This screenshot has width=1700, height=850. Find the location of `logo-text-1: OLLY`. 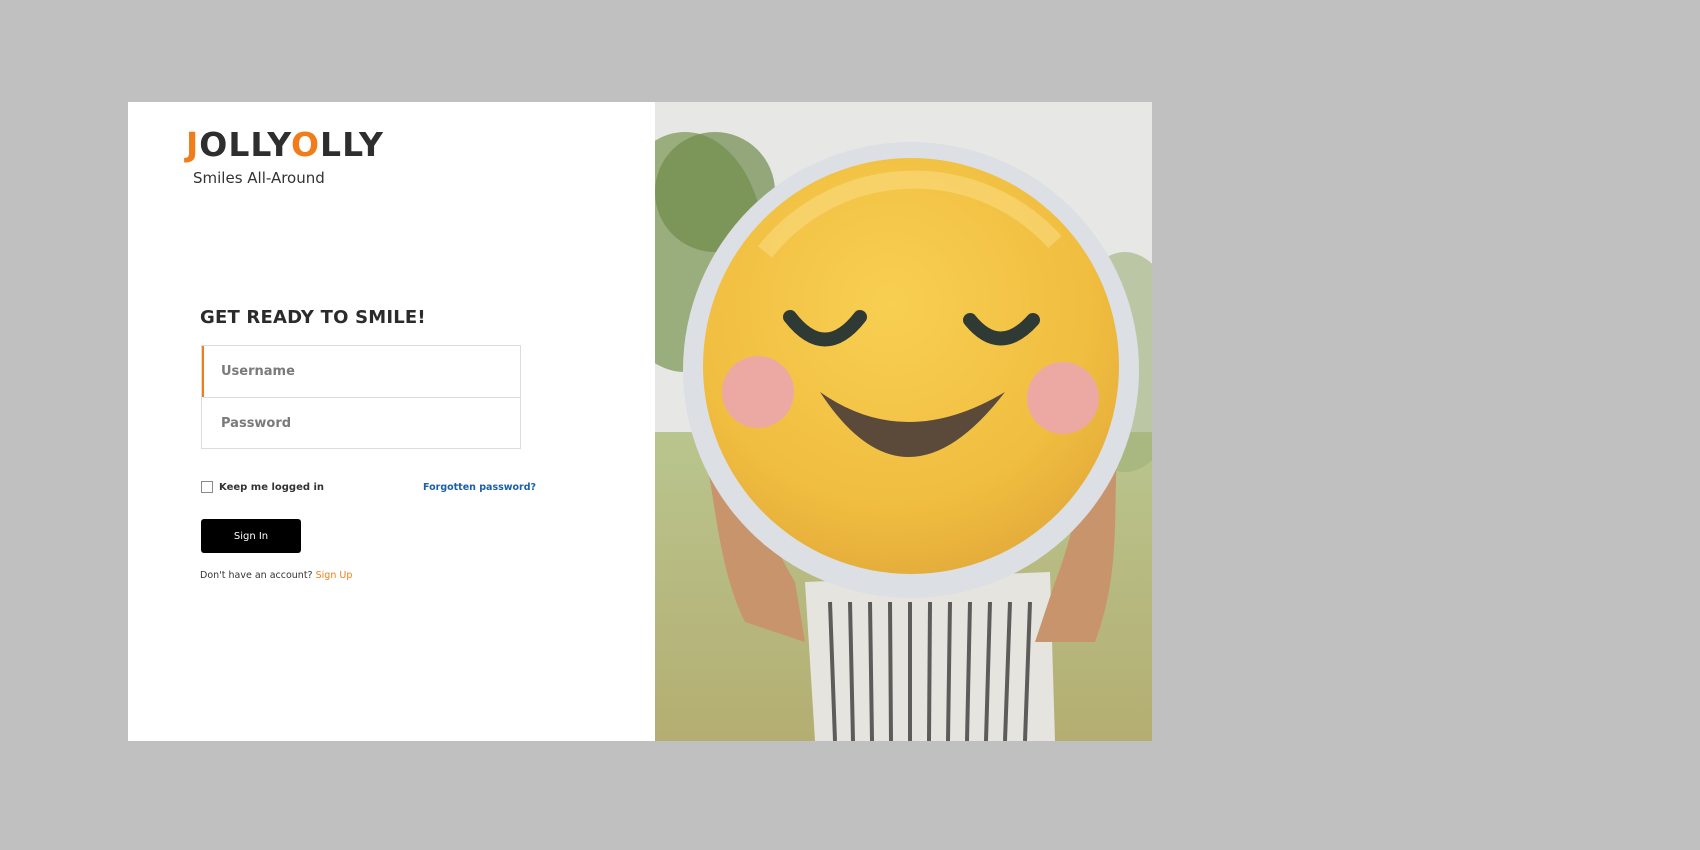

logo-text-1: OLLY is located at coordinates (245, 144).